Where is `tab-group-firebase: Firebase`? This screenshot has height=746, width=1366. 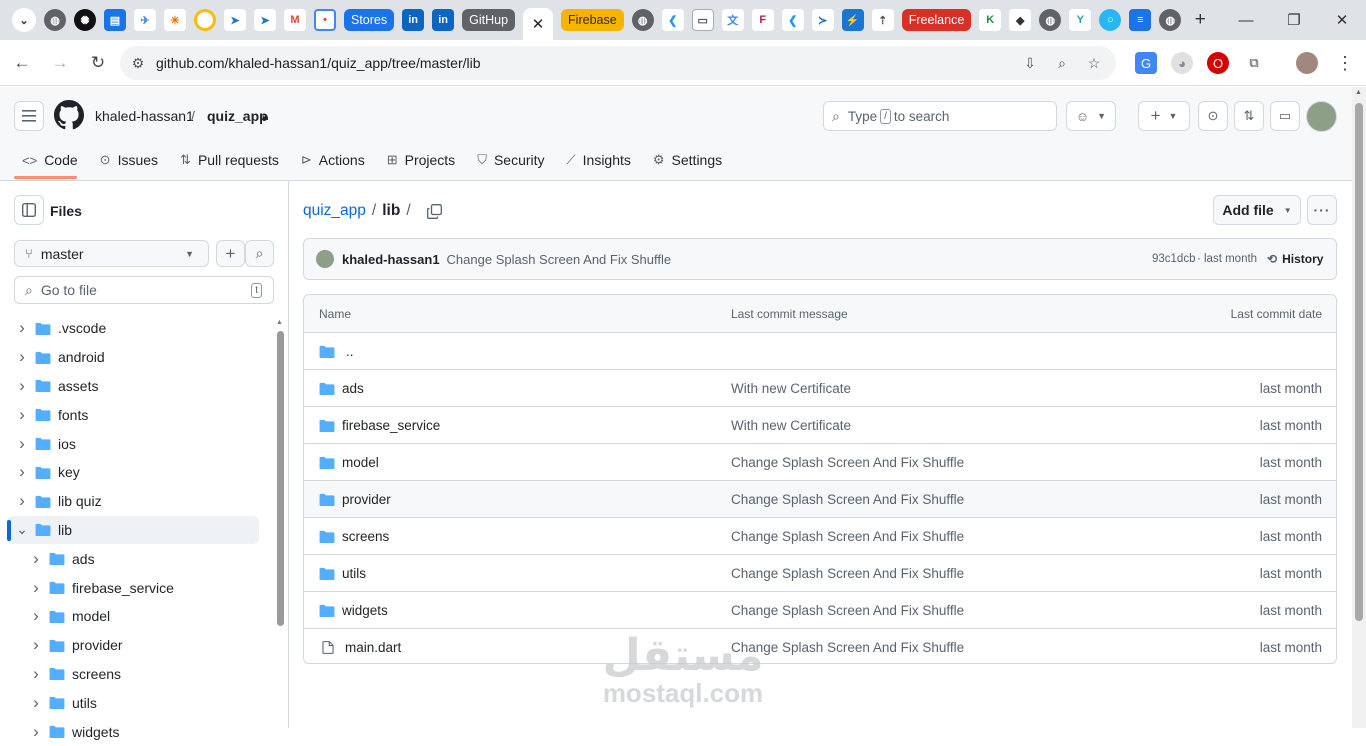
tab-group-firebase: Firebase is located at coordinates (592, 20).